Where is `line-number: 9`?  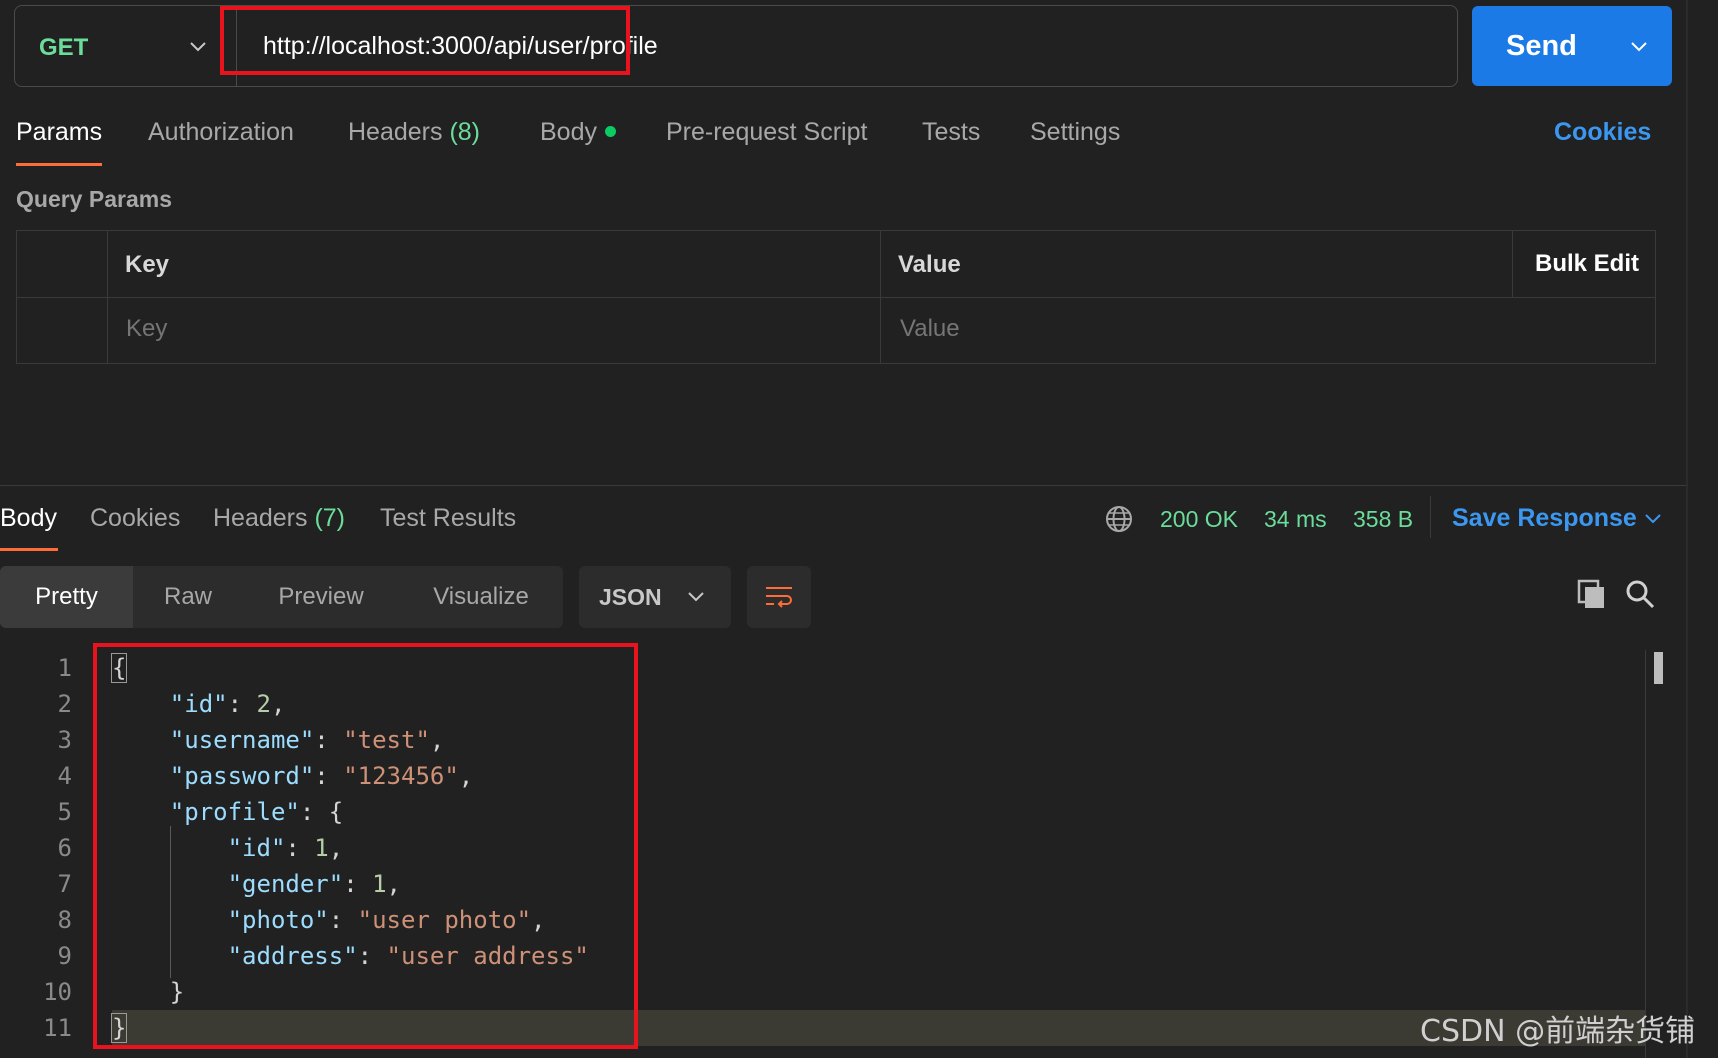 line-number: 9 is located at coordinates (64, 956).